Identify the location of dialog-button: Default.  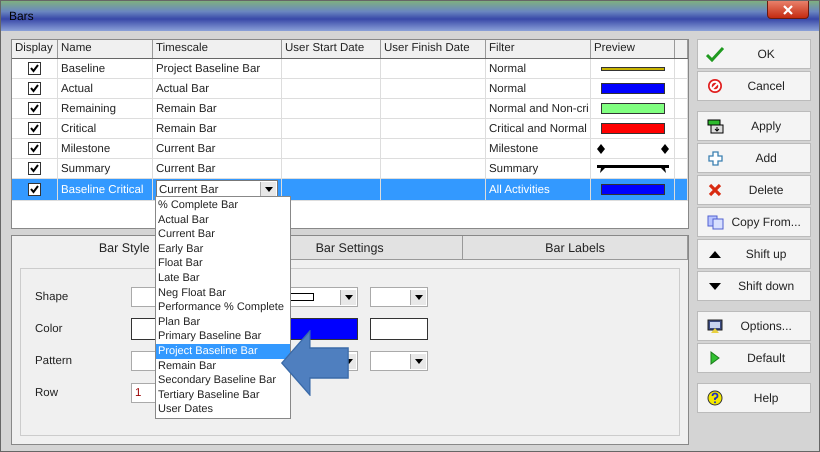
(754, 358).